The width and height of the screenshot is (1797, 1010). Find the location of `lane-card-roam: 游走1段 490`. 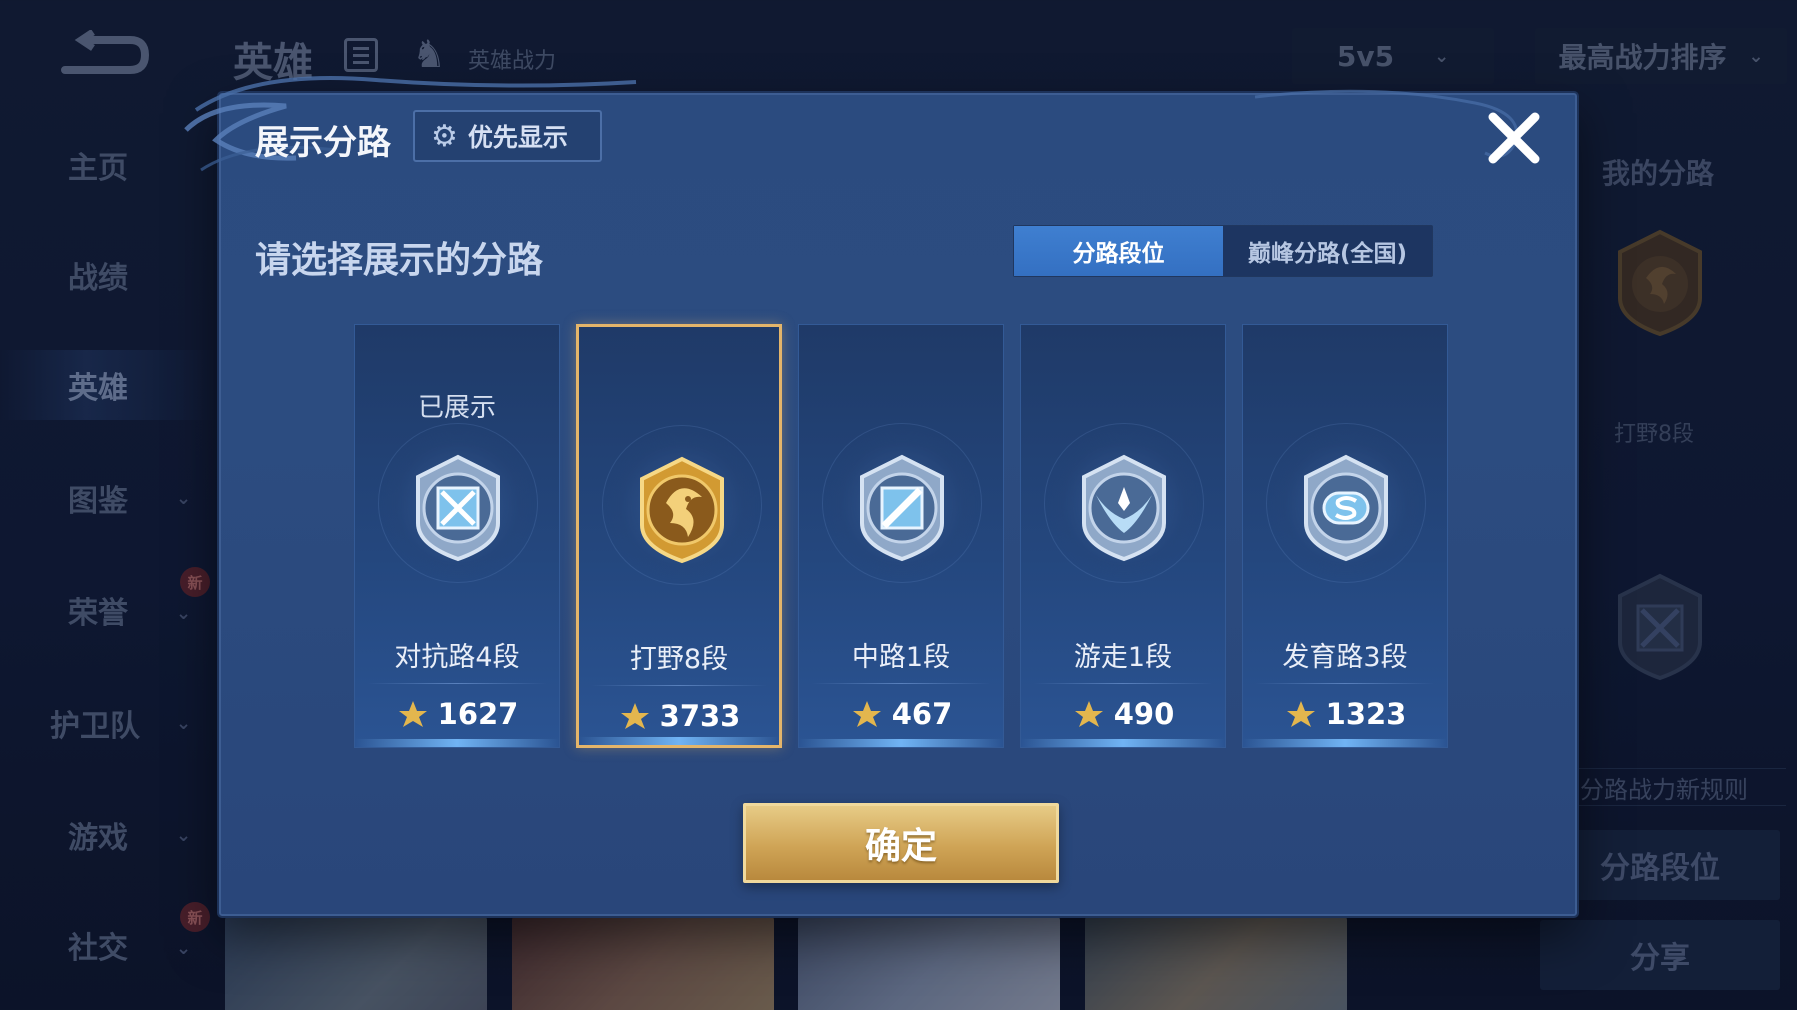

lane-card-roam: 游走1段 490 is located at coordinates (1123, 536).